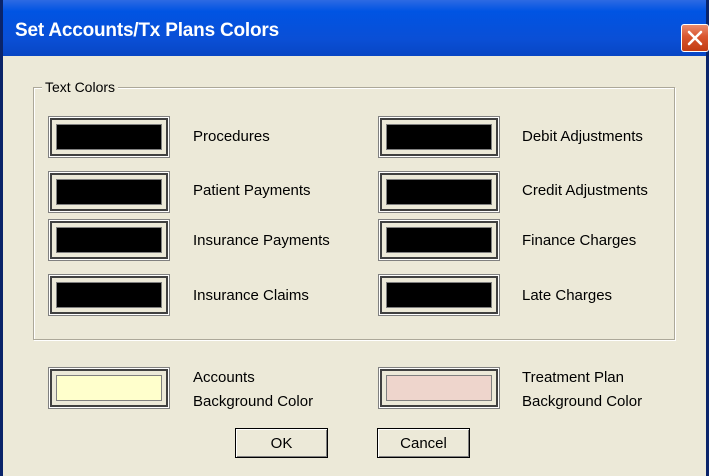 The image size is (709, 476). What do you see at coordinates (582, 390) in the screenshot?
I see `treatment-plan-background-label: Treatment Plan Background Color` at bounding box center [582, 390].